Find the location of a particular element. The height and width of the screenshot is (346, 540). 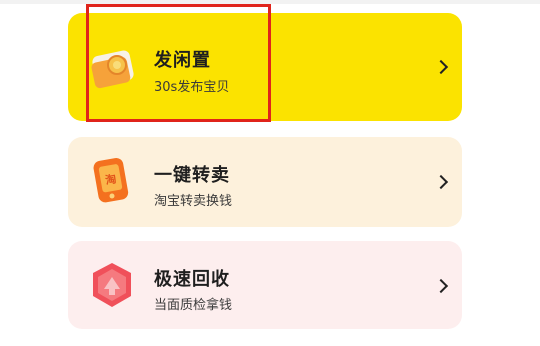

card-title: 一键转卖 is located at coordinates (192, 175).